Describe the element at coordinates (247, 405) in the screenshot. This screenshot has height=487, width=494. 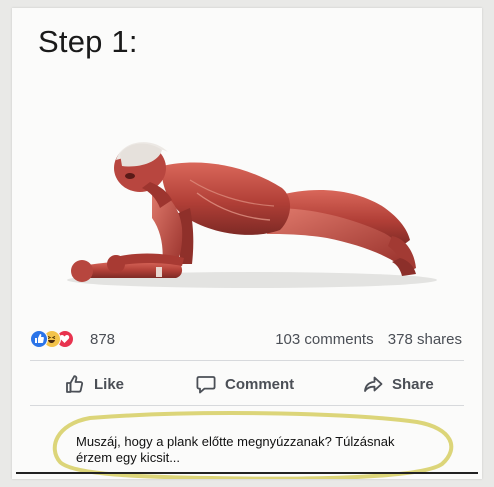
I see `actions-divider` at that location.